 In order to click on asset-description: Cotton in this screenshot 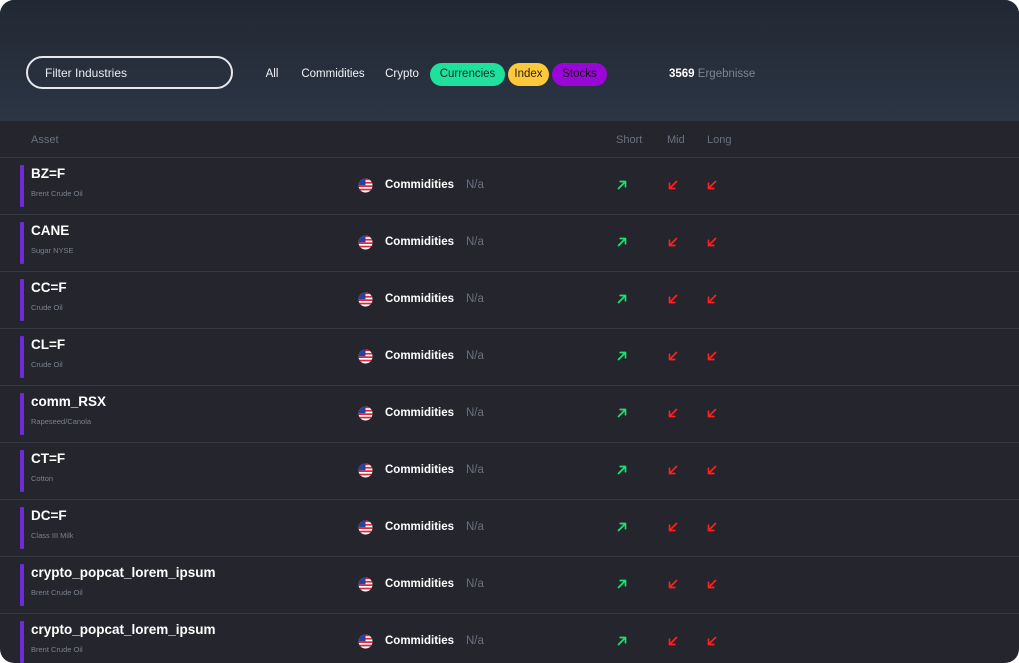, I will do `click(42, 478)`.